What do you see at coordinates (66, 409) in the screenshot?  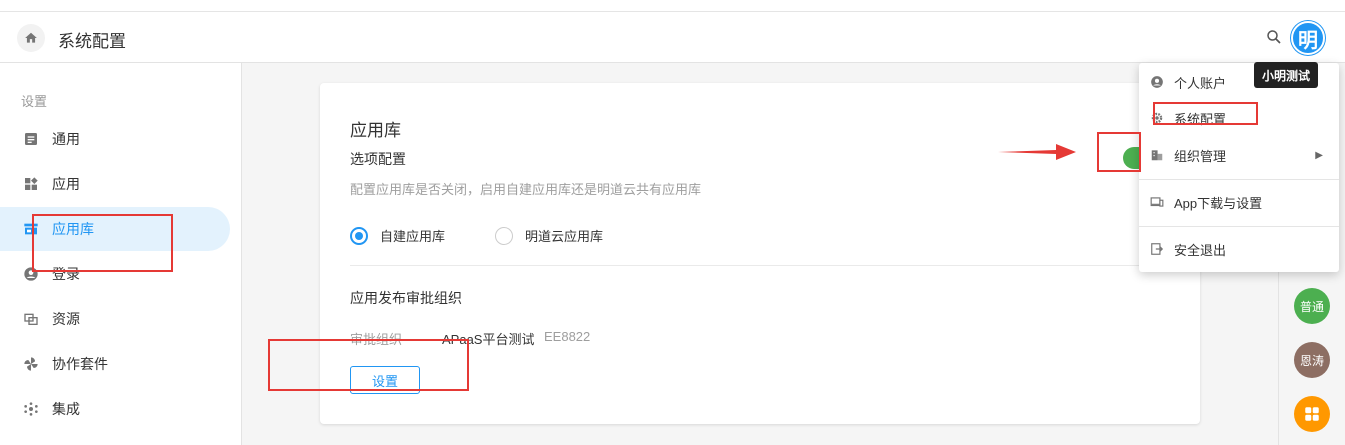 I see `sidebar-item-label: 集成` at bounding box center [66, 409].